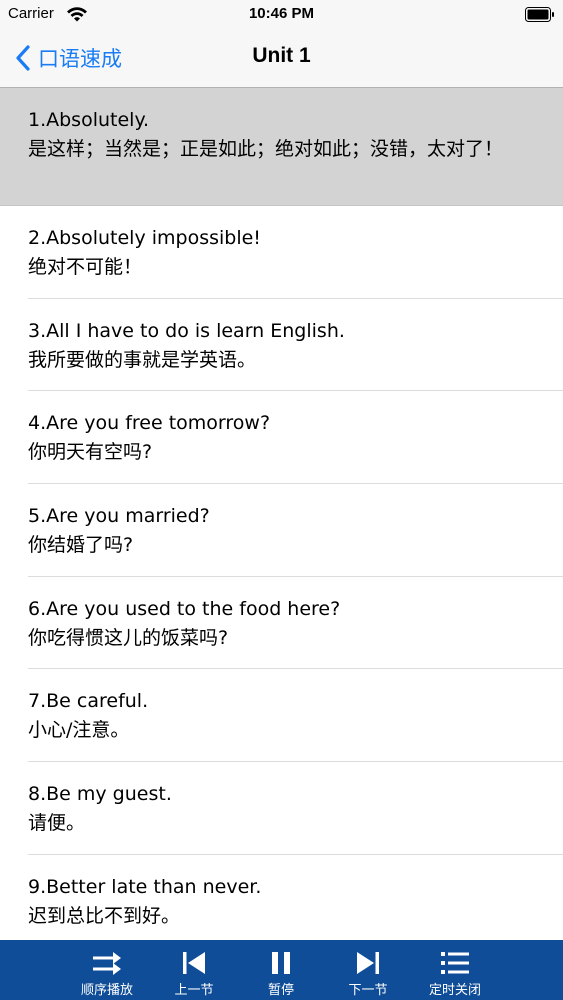 The height and width of the screenshot is (1000, 563). Describe the element at coordinates (88, 701) in the screenshot. I see `phrase-english: 7.Be careful.` at that location.